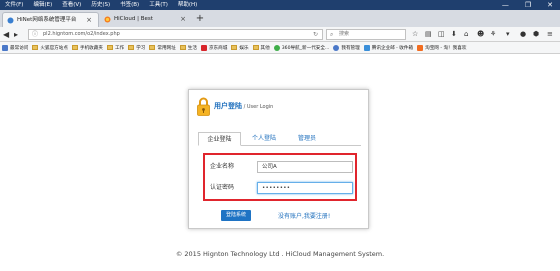 The width and height of the screenshot is (560, 271). Describe the element at coordinates (415, 34) in the screenshot. I see `bookmark-star-icon: ☆` at that location.